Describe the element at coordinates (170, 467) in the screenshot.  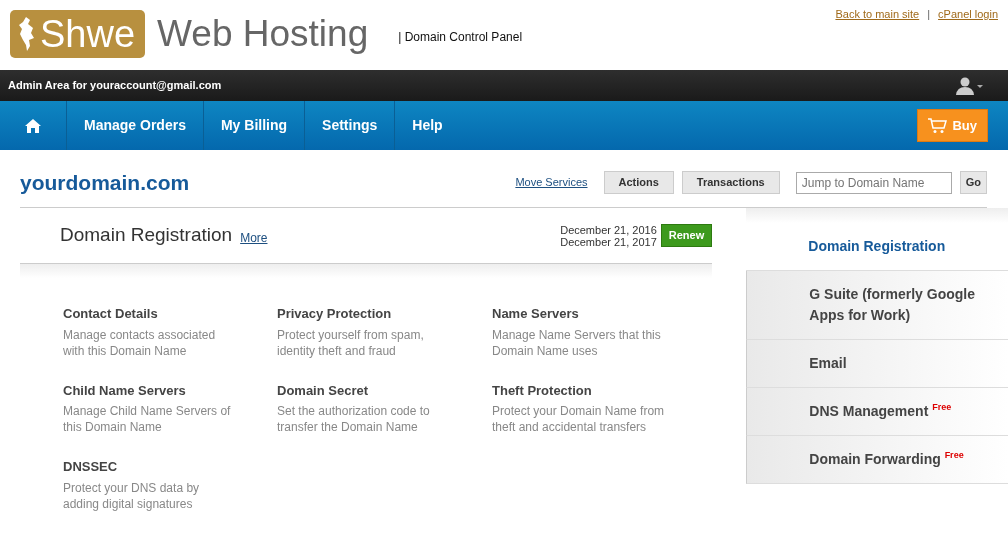
I see `feature-title: DNSSEC` at that location.